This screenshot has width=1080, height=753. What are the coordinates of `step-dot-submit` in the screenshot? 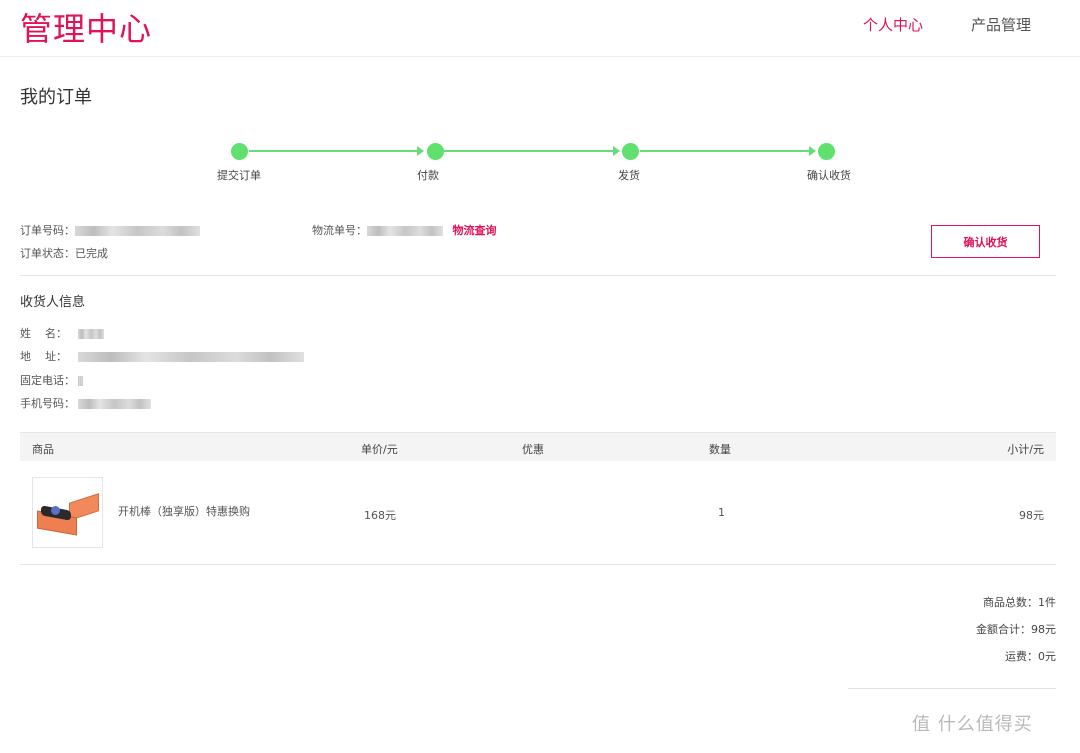 It's located at (239, 151).